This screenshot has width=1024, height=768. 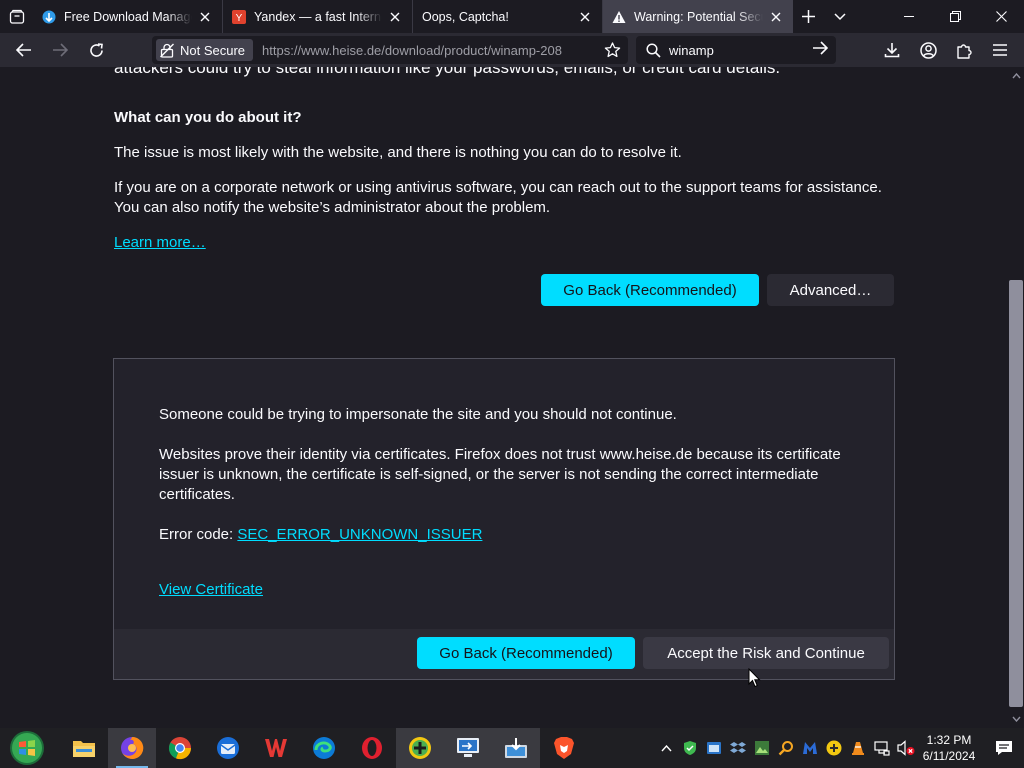 I want to click on close-icon, so click(x=1001, y=16).